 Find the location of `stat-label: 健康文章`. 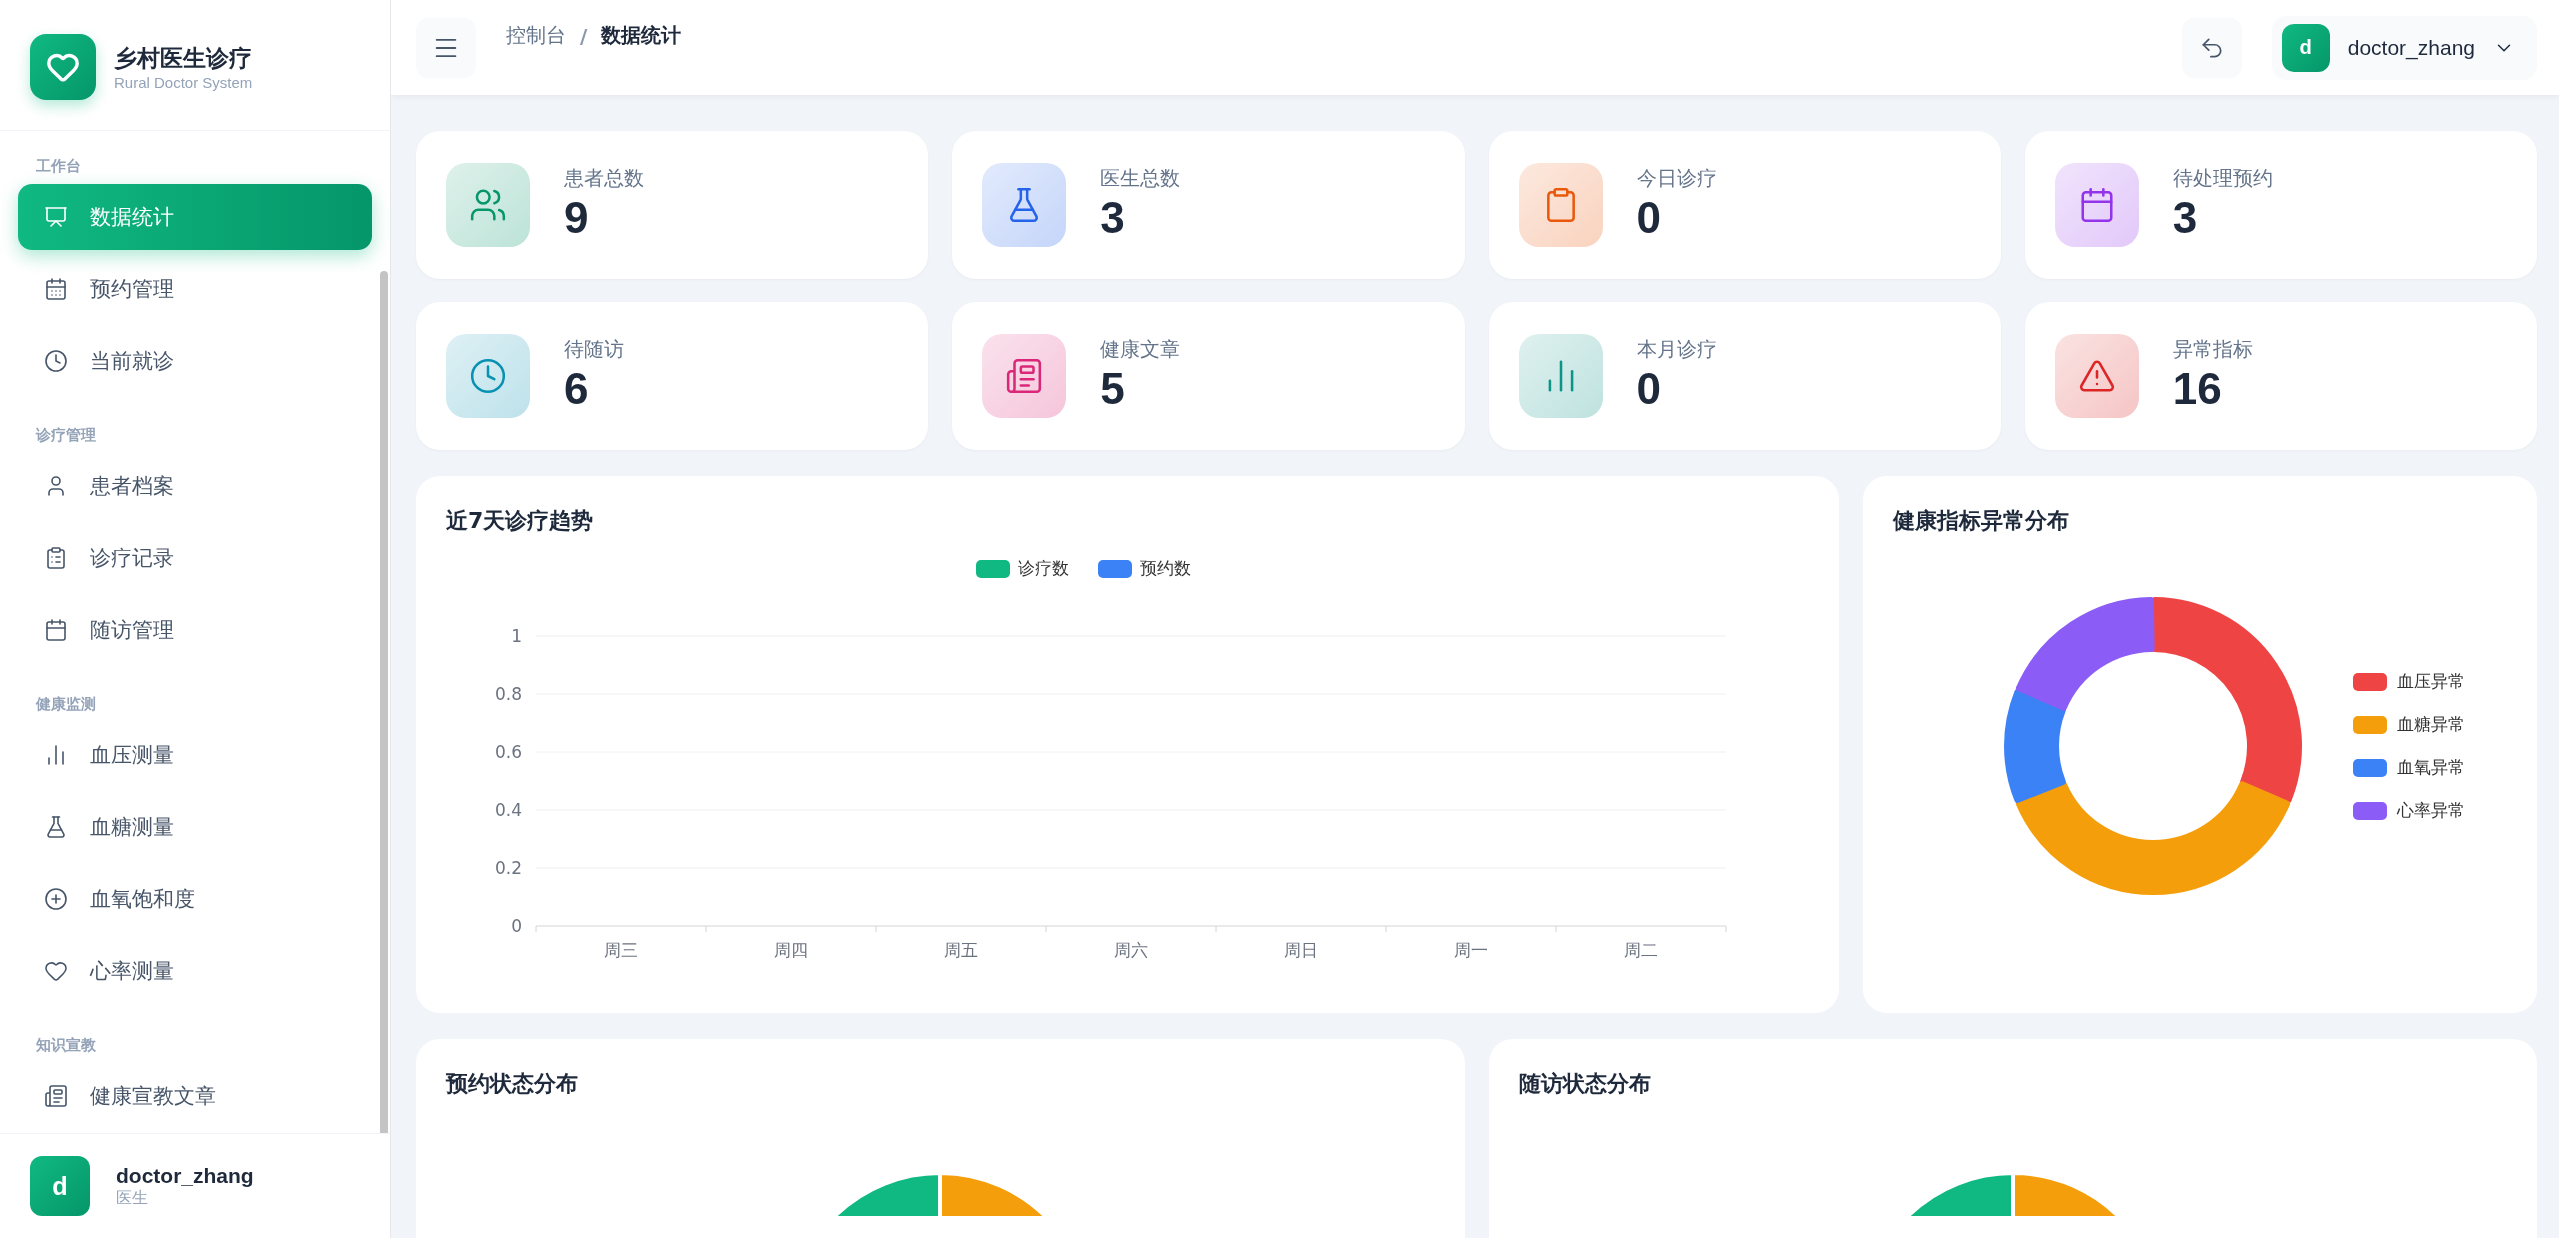

stat-label: 健康文章 is located at coordinates (1140, 350).